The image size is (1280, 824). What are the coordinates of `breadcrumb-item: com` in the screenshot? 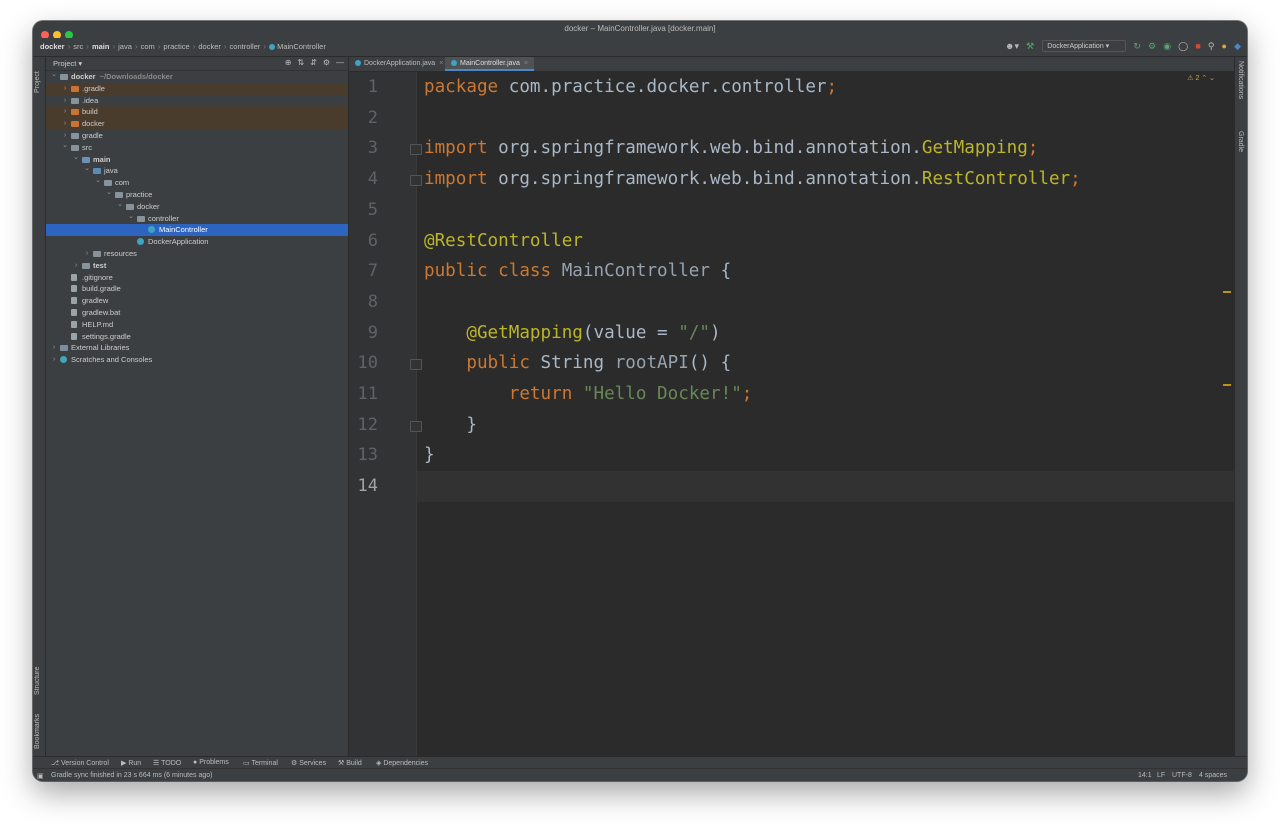 It's located at (148, 46).